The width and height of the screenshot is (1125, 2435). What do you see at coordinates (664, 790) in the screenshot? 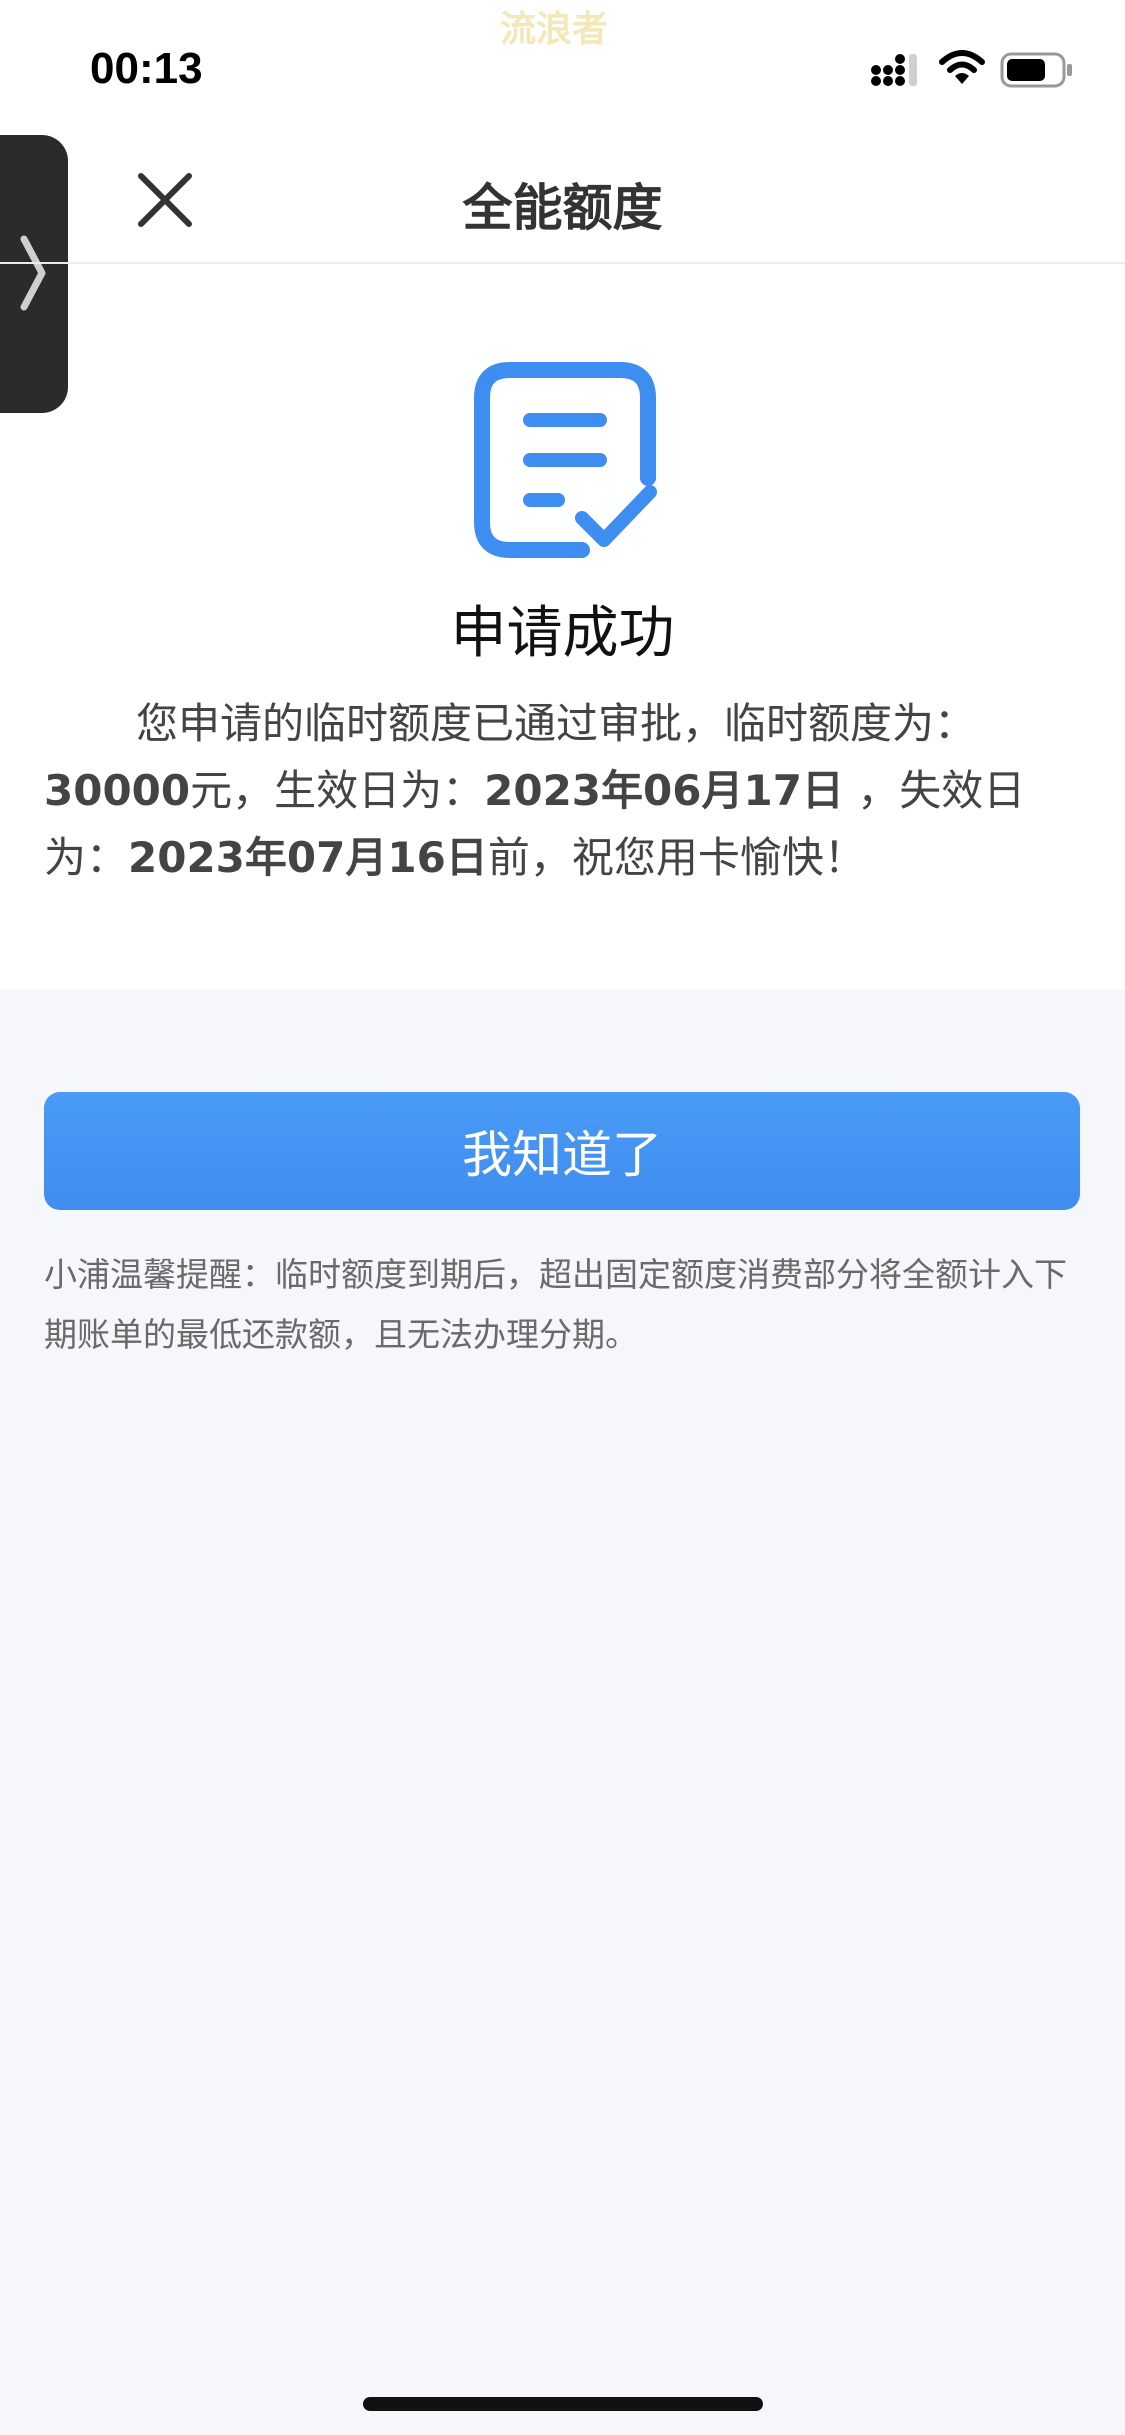
I see `effective-date: 2023年06月17日` at bounding box center [664, 790].